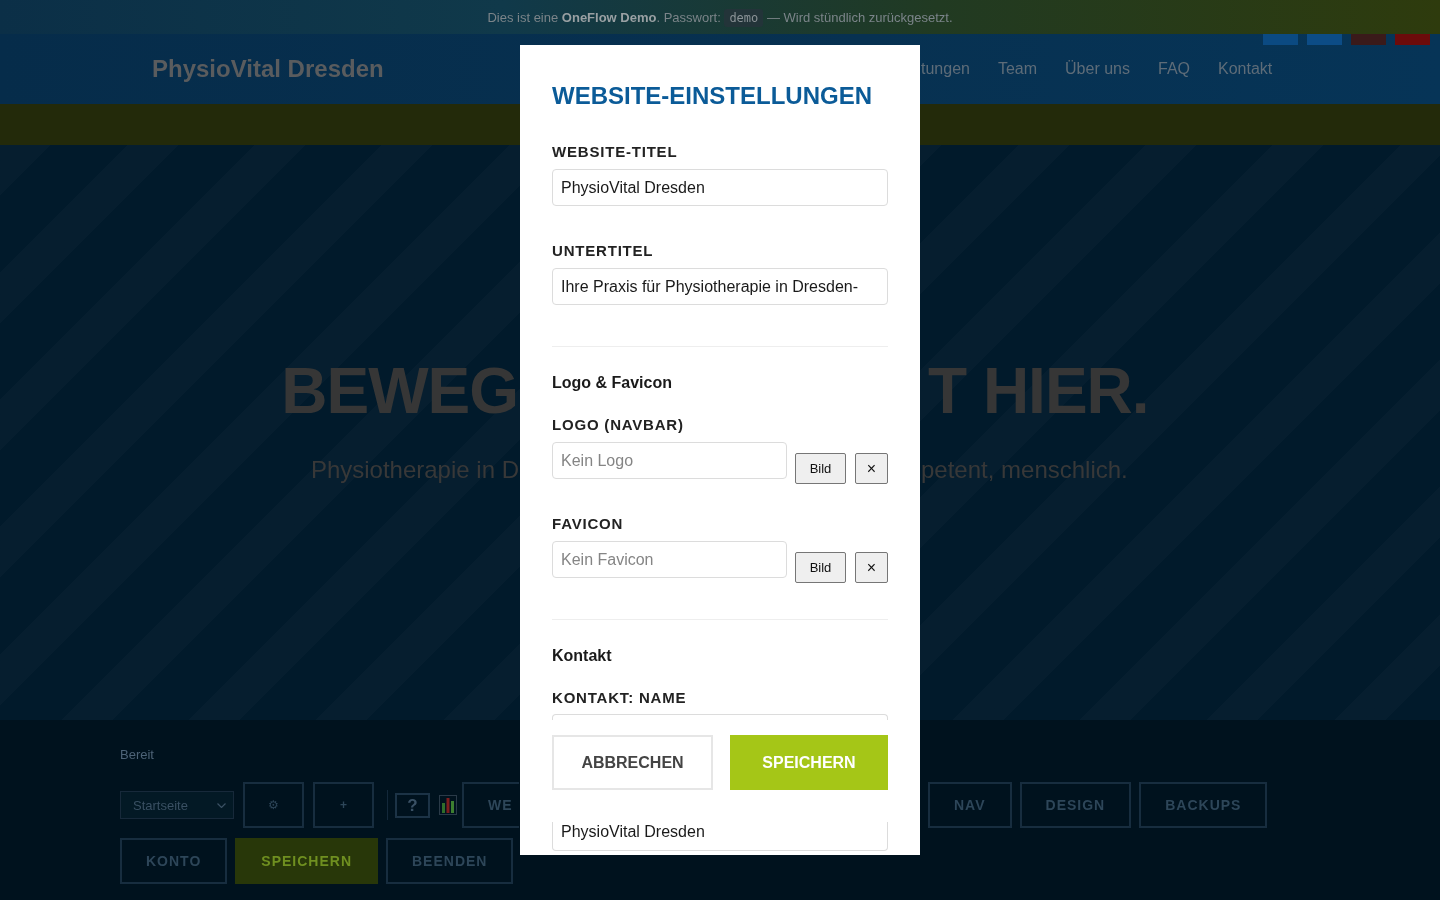 This screenshot has width=1440, height=900. Describe the element at coordinates (177, 805) in the screenshot. I see `page-select: Startseite` at that location.